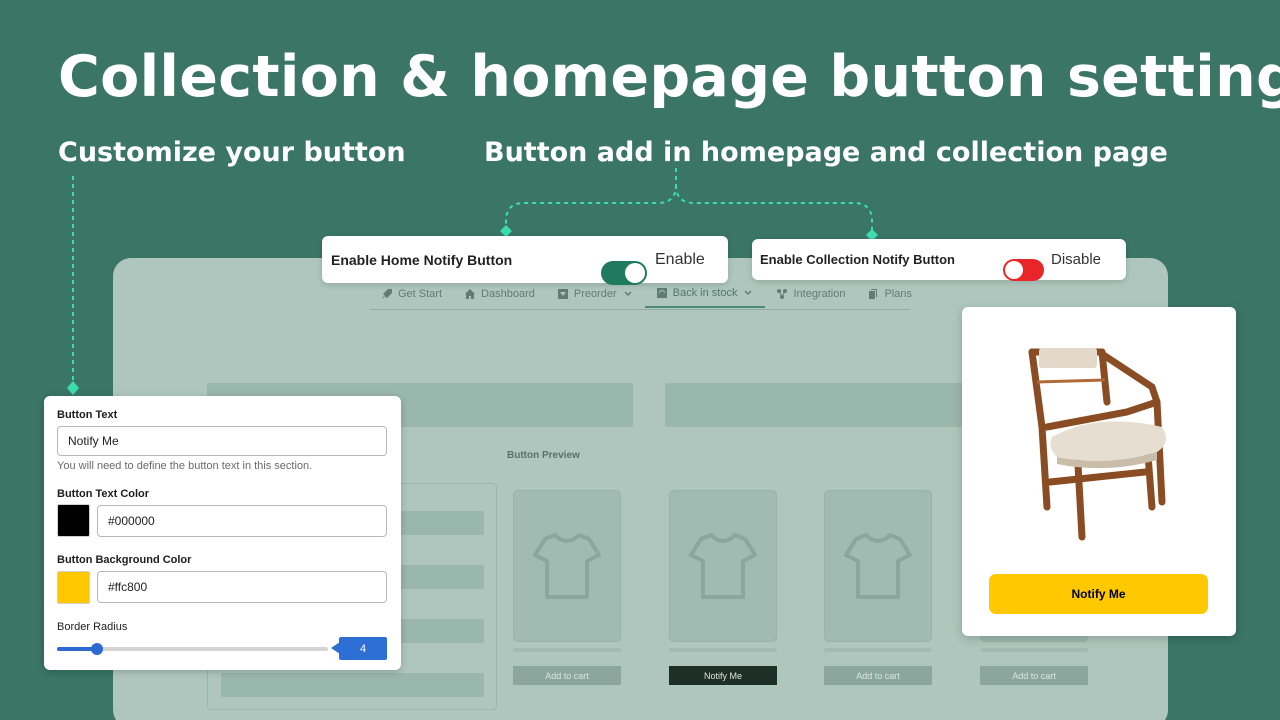 This screenshot has width=1280, height=720. Describe the element at coordinates (873, 294) in the screenshot. I see `plans-icon` at that location.